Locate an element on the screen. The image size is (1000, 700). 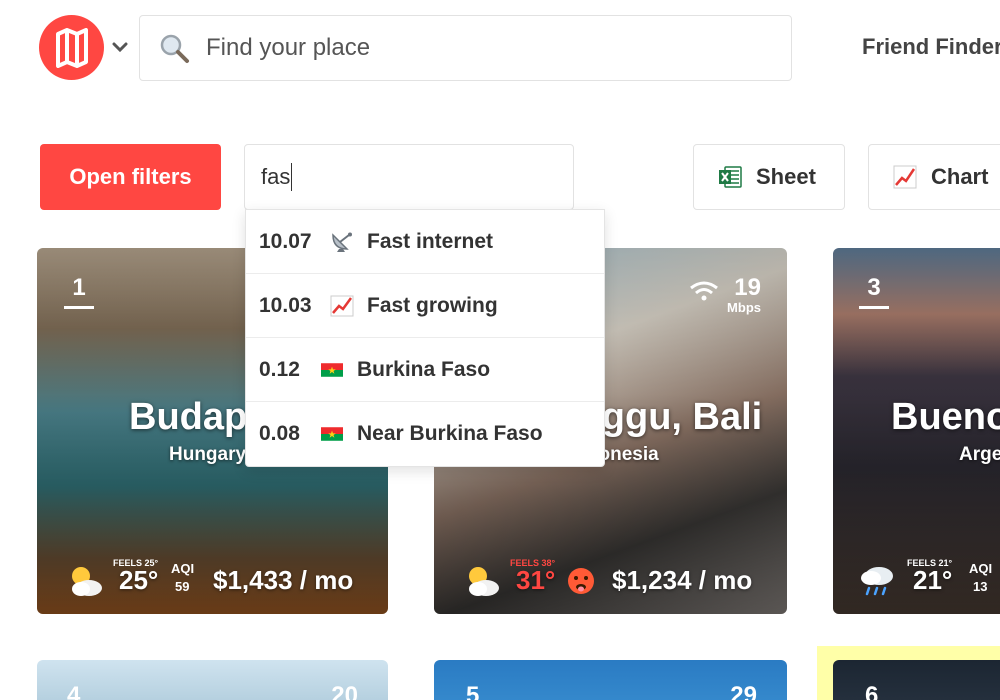
city-rank: 4 is located at coordinates (74, 691).